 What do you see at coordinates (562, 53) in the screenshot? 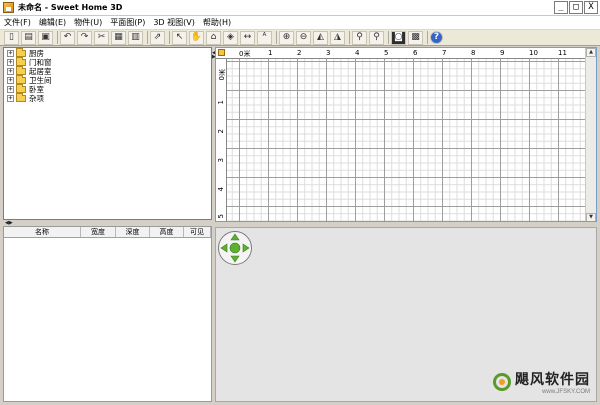
I see `ruler-tick: 11` at bounding box center [562, 53].